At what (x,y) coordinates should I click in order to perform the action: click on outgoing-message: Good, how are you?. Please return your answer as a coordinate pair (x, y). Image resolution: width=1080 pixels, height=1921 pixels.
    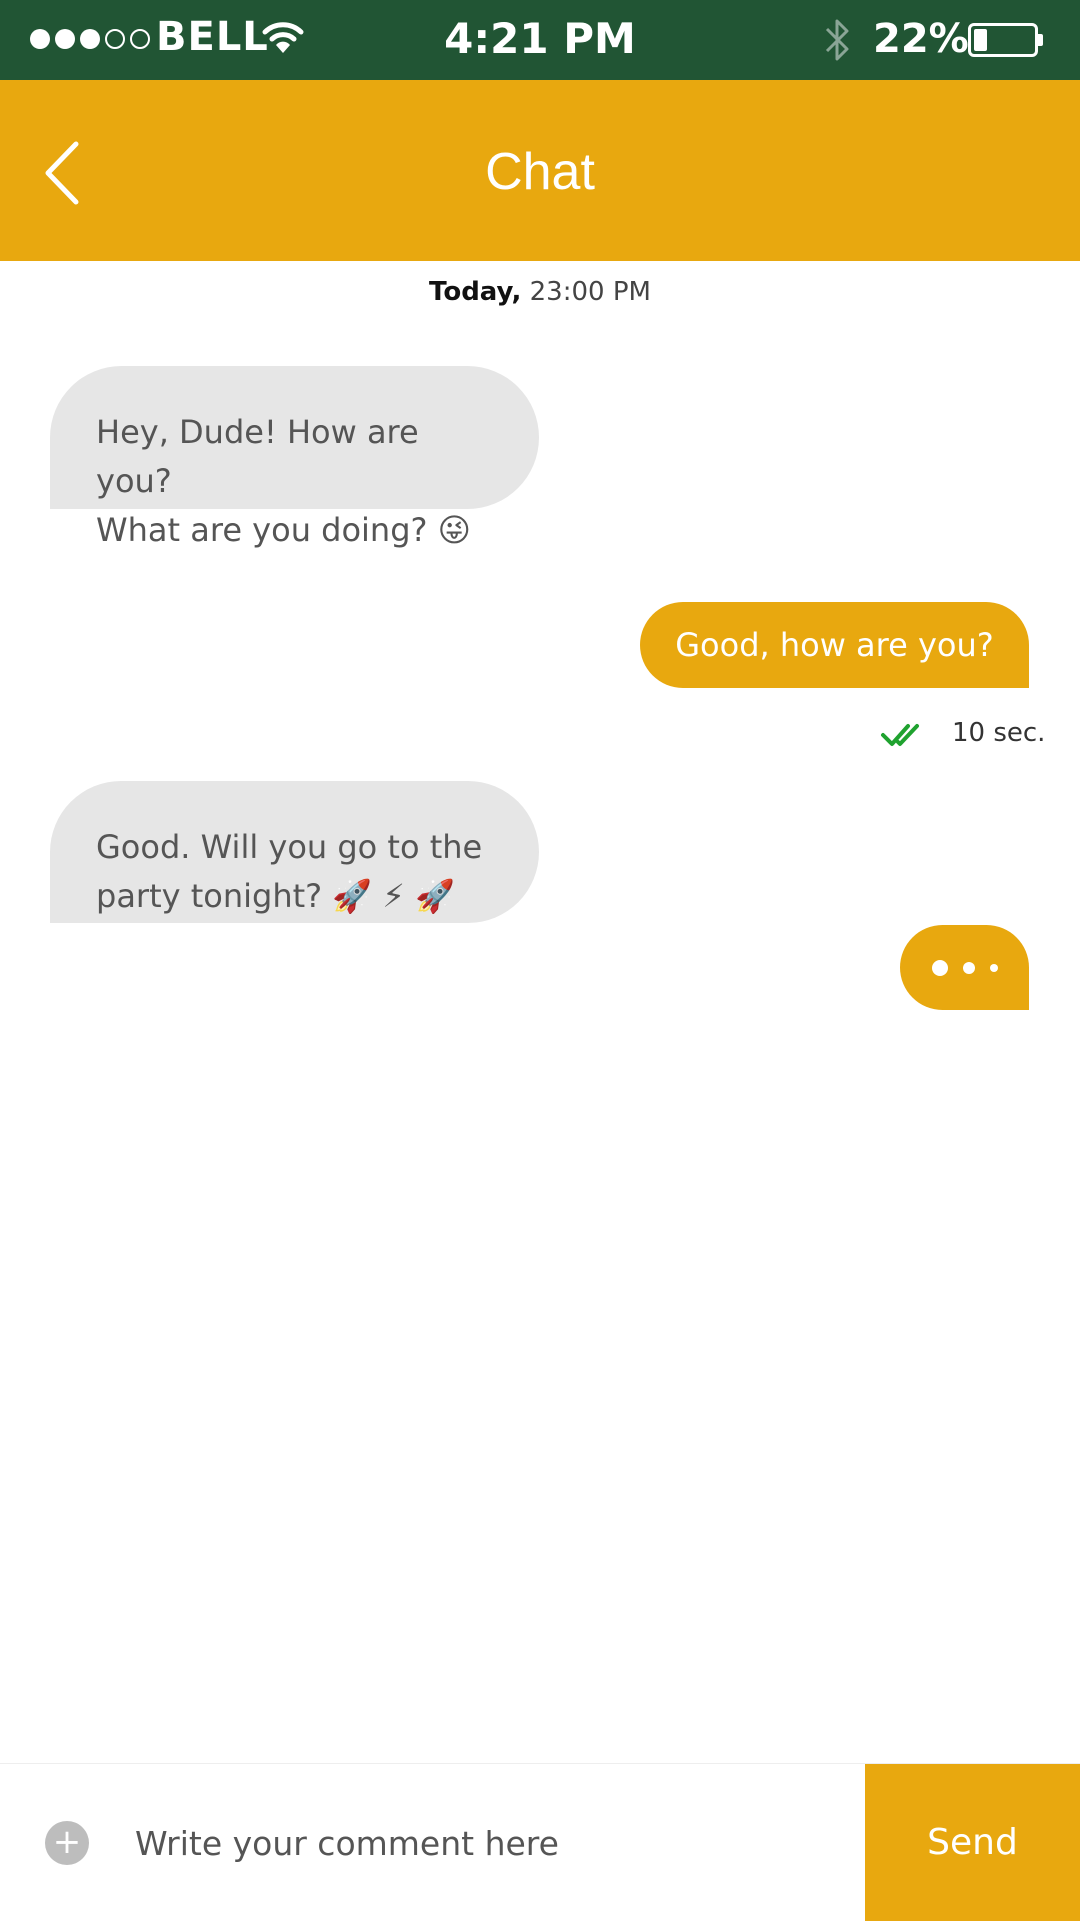
    Looking at the image, I should click on (834, 645).